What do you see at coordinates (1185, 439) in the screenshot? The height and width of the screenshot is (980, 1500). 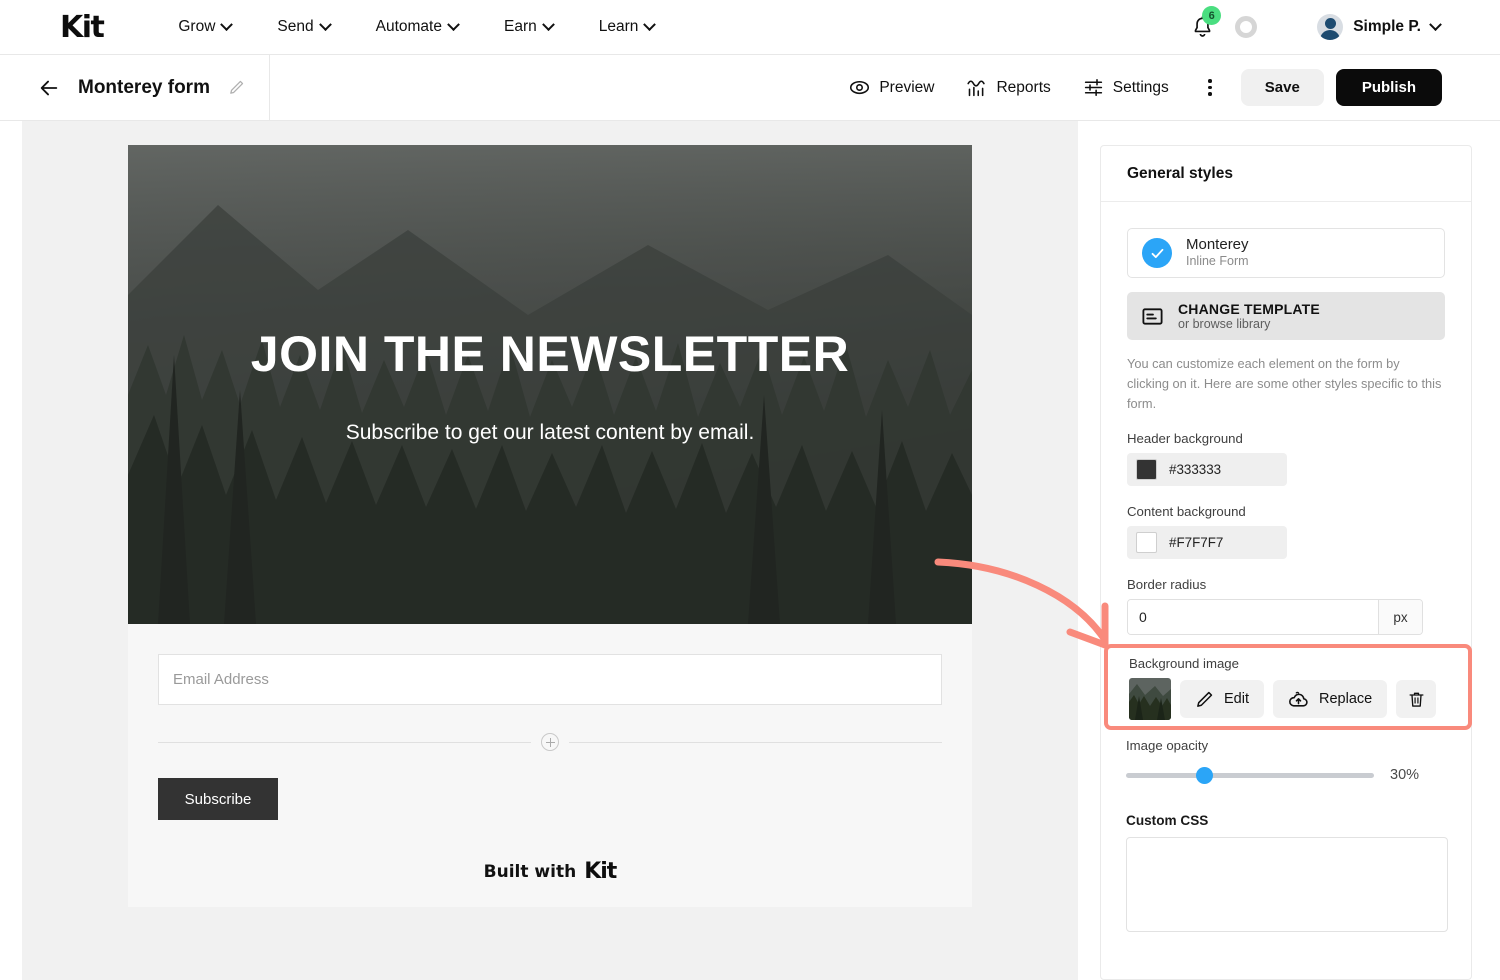 I see `header-background-label: Header background` at bounding box center [1185, 439].